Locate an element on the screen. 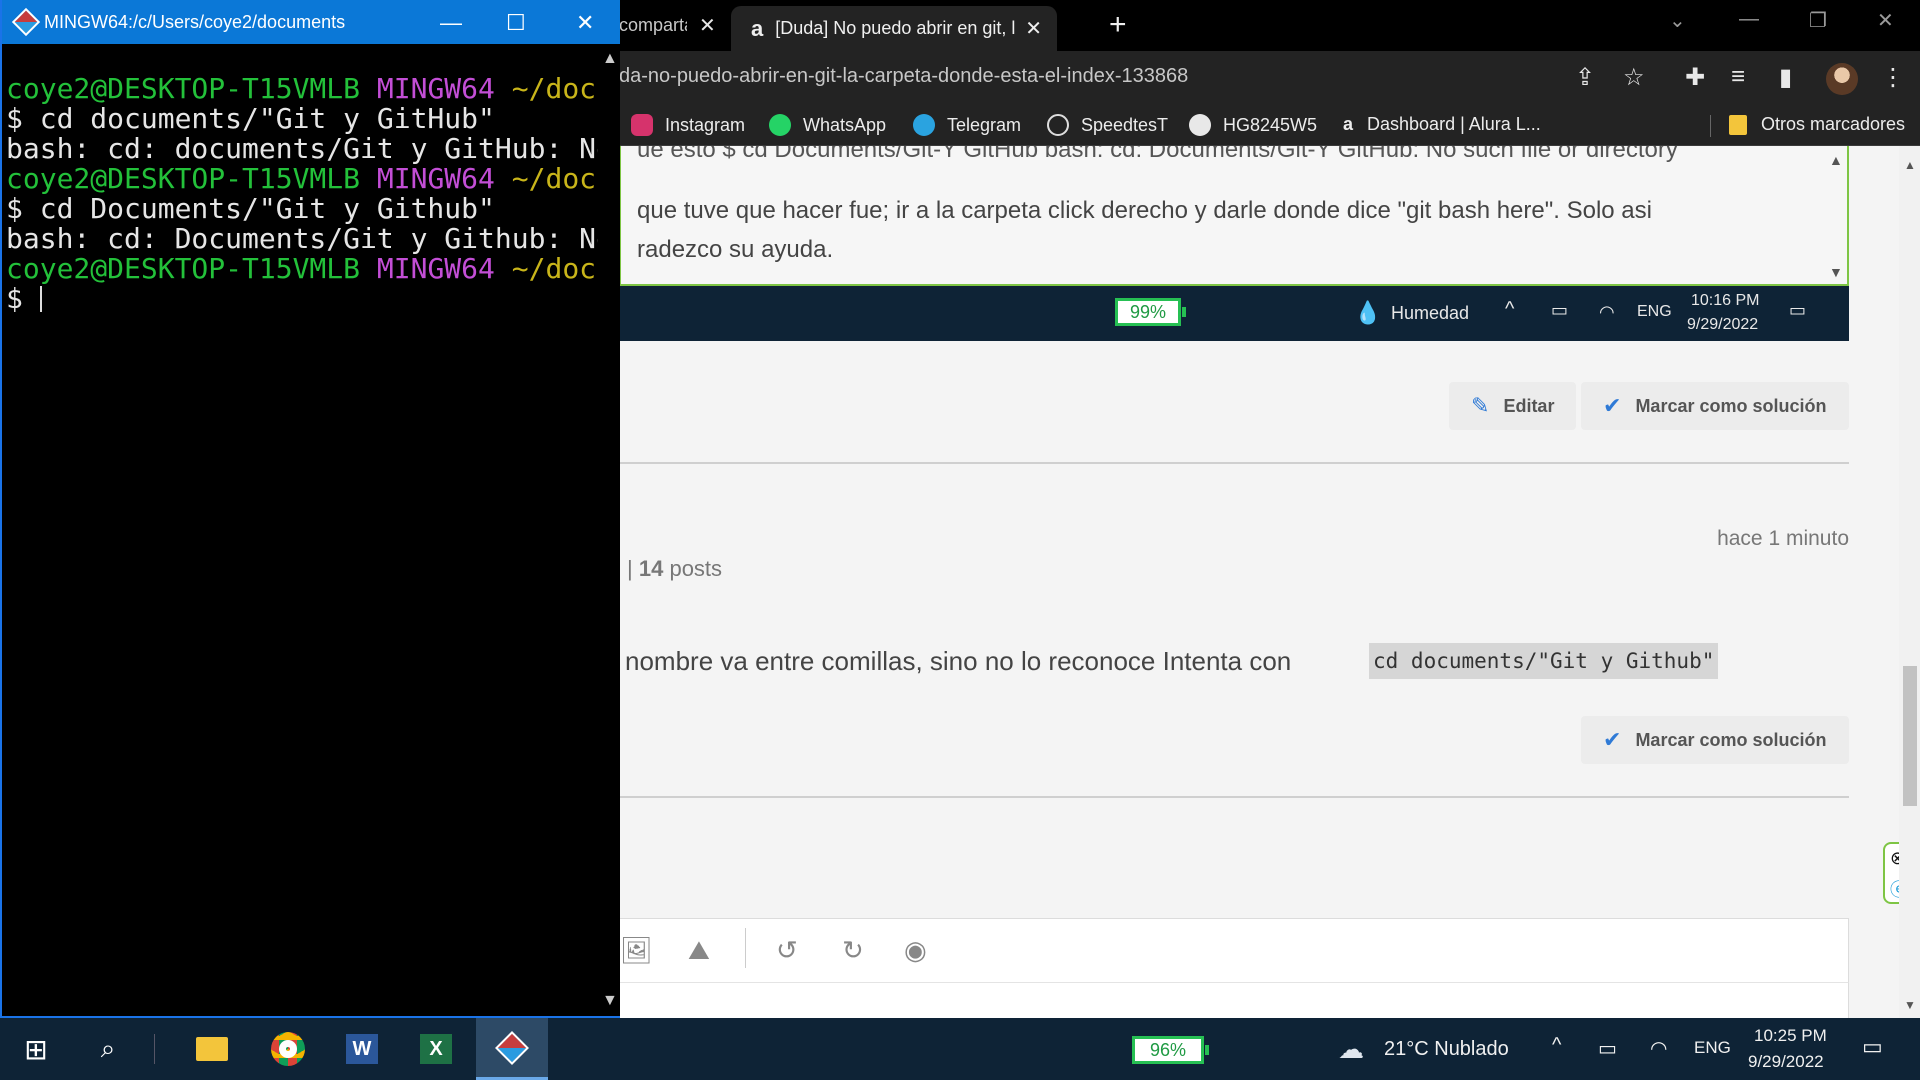  word-icon: W is located at coordinates (362, 1049).